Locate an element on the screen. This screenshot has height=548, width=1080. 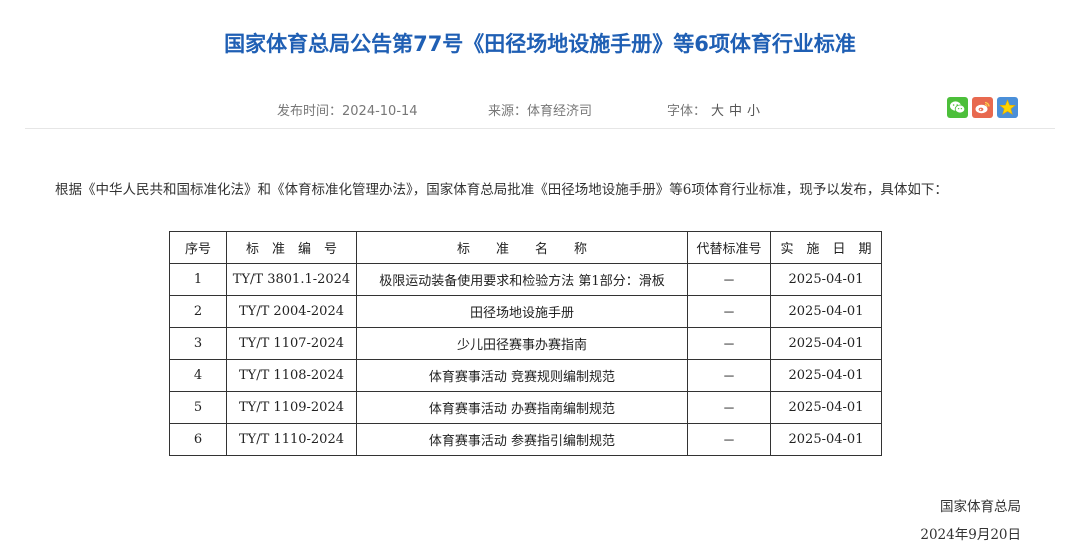
table-row: 3 TY/T 1107-2024 少儿田径赛事办赛指南 － 2025-04-01 is located at coordinates (525, 343).